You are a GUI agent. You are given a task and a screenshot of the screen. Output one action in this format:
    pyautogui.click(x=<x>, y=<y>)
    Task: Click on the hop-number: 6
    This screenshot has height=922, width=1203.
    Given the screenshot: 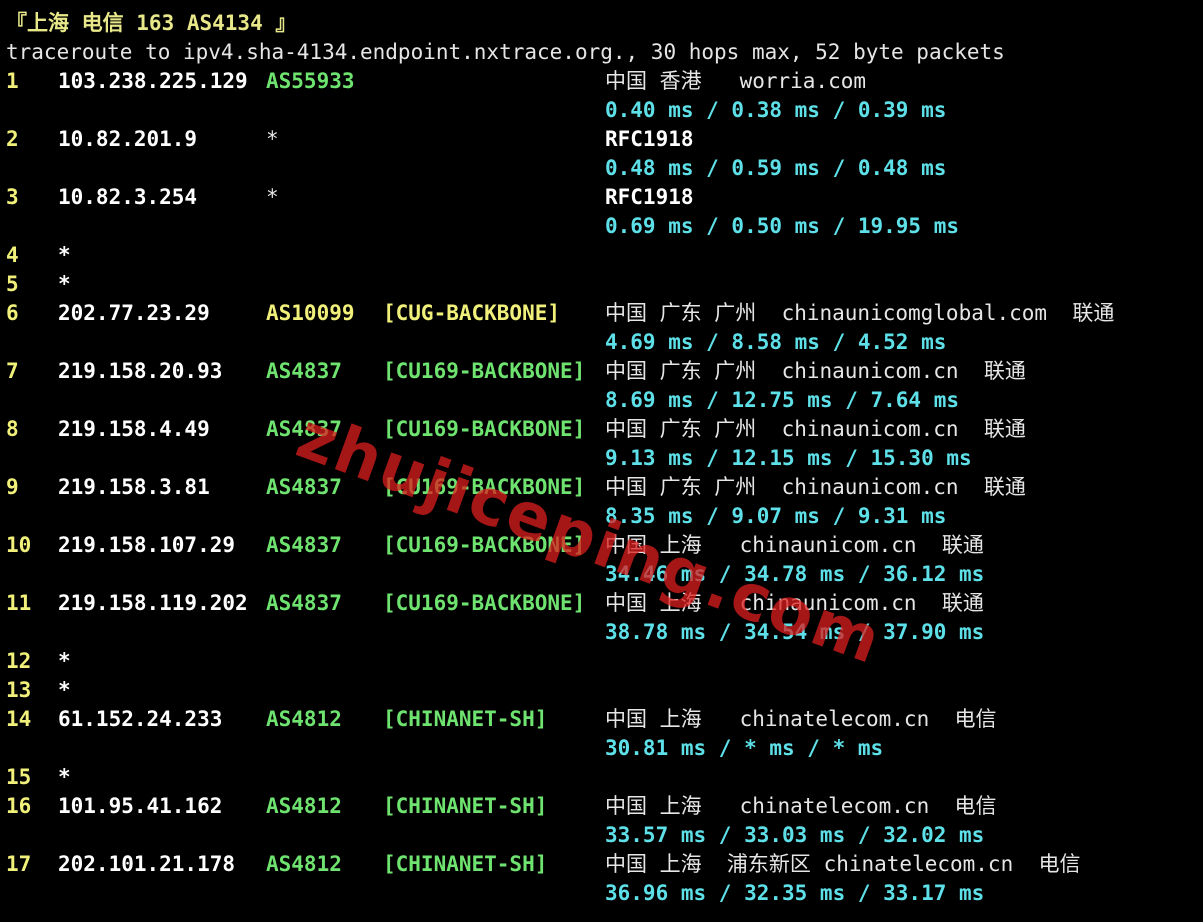 What is the action you would take?
    pyautogui.click(x=12, y=313)
    